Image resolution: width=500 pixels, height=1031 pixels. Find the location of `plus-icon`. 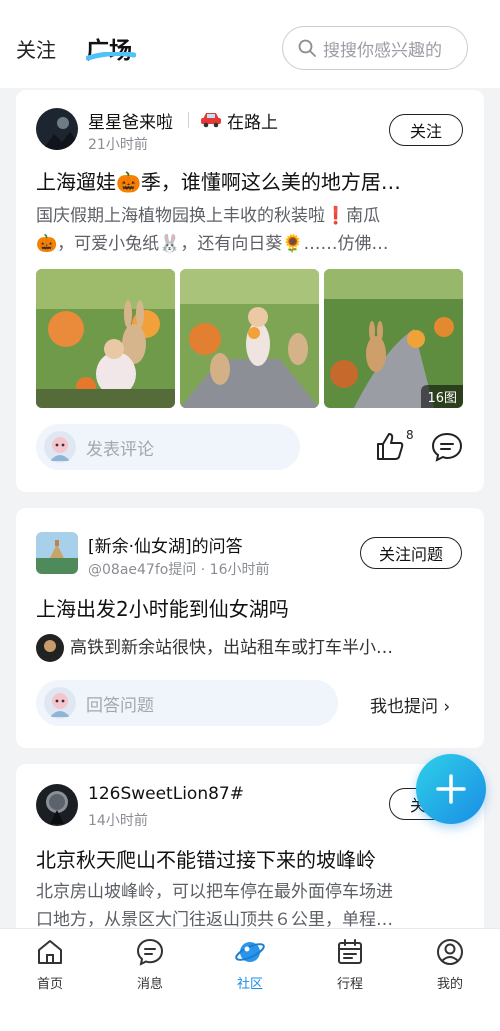

plus-icon is located at coordinates (451, 789).